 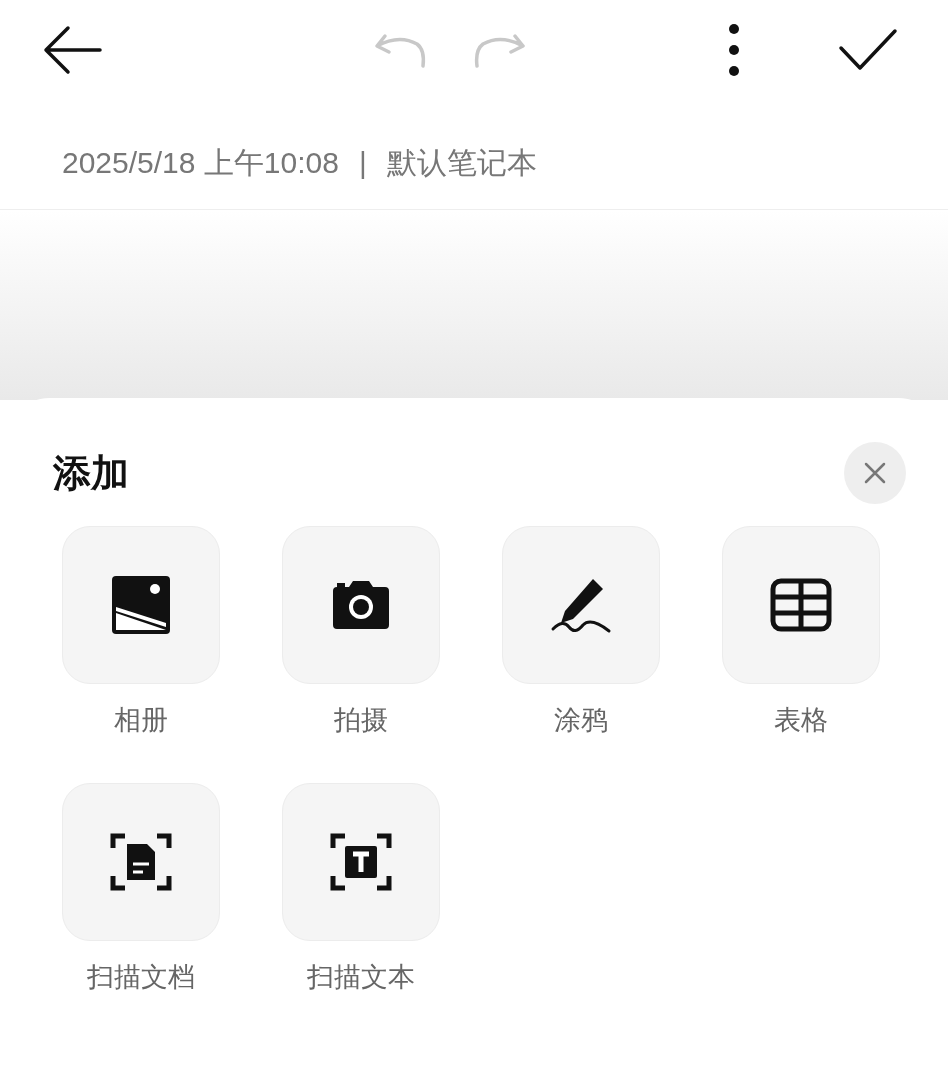 What do you see at coordinates (581, 720) in the screenshot?
I see `option-label: 涂鸦` at bounding box center [581, 720].